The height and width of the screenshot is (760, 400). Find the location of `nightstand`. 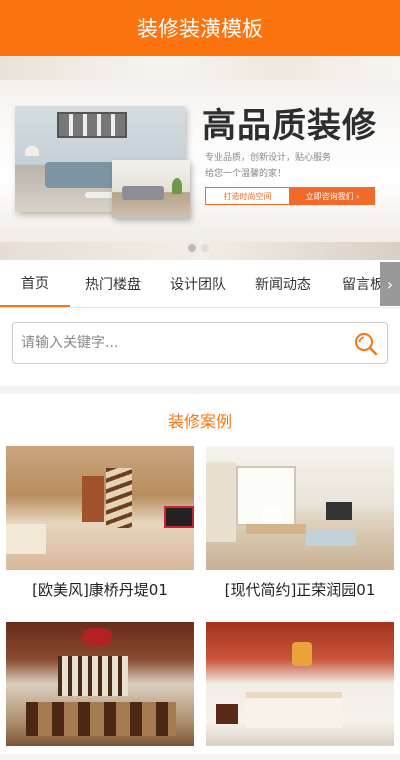

nightstand is located at coordinates (227, 714).